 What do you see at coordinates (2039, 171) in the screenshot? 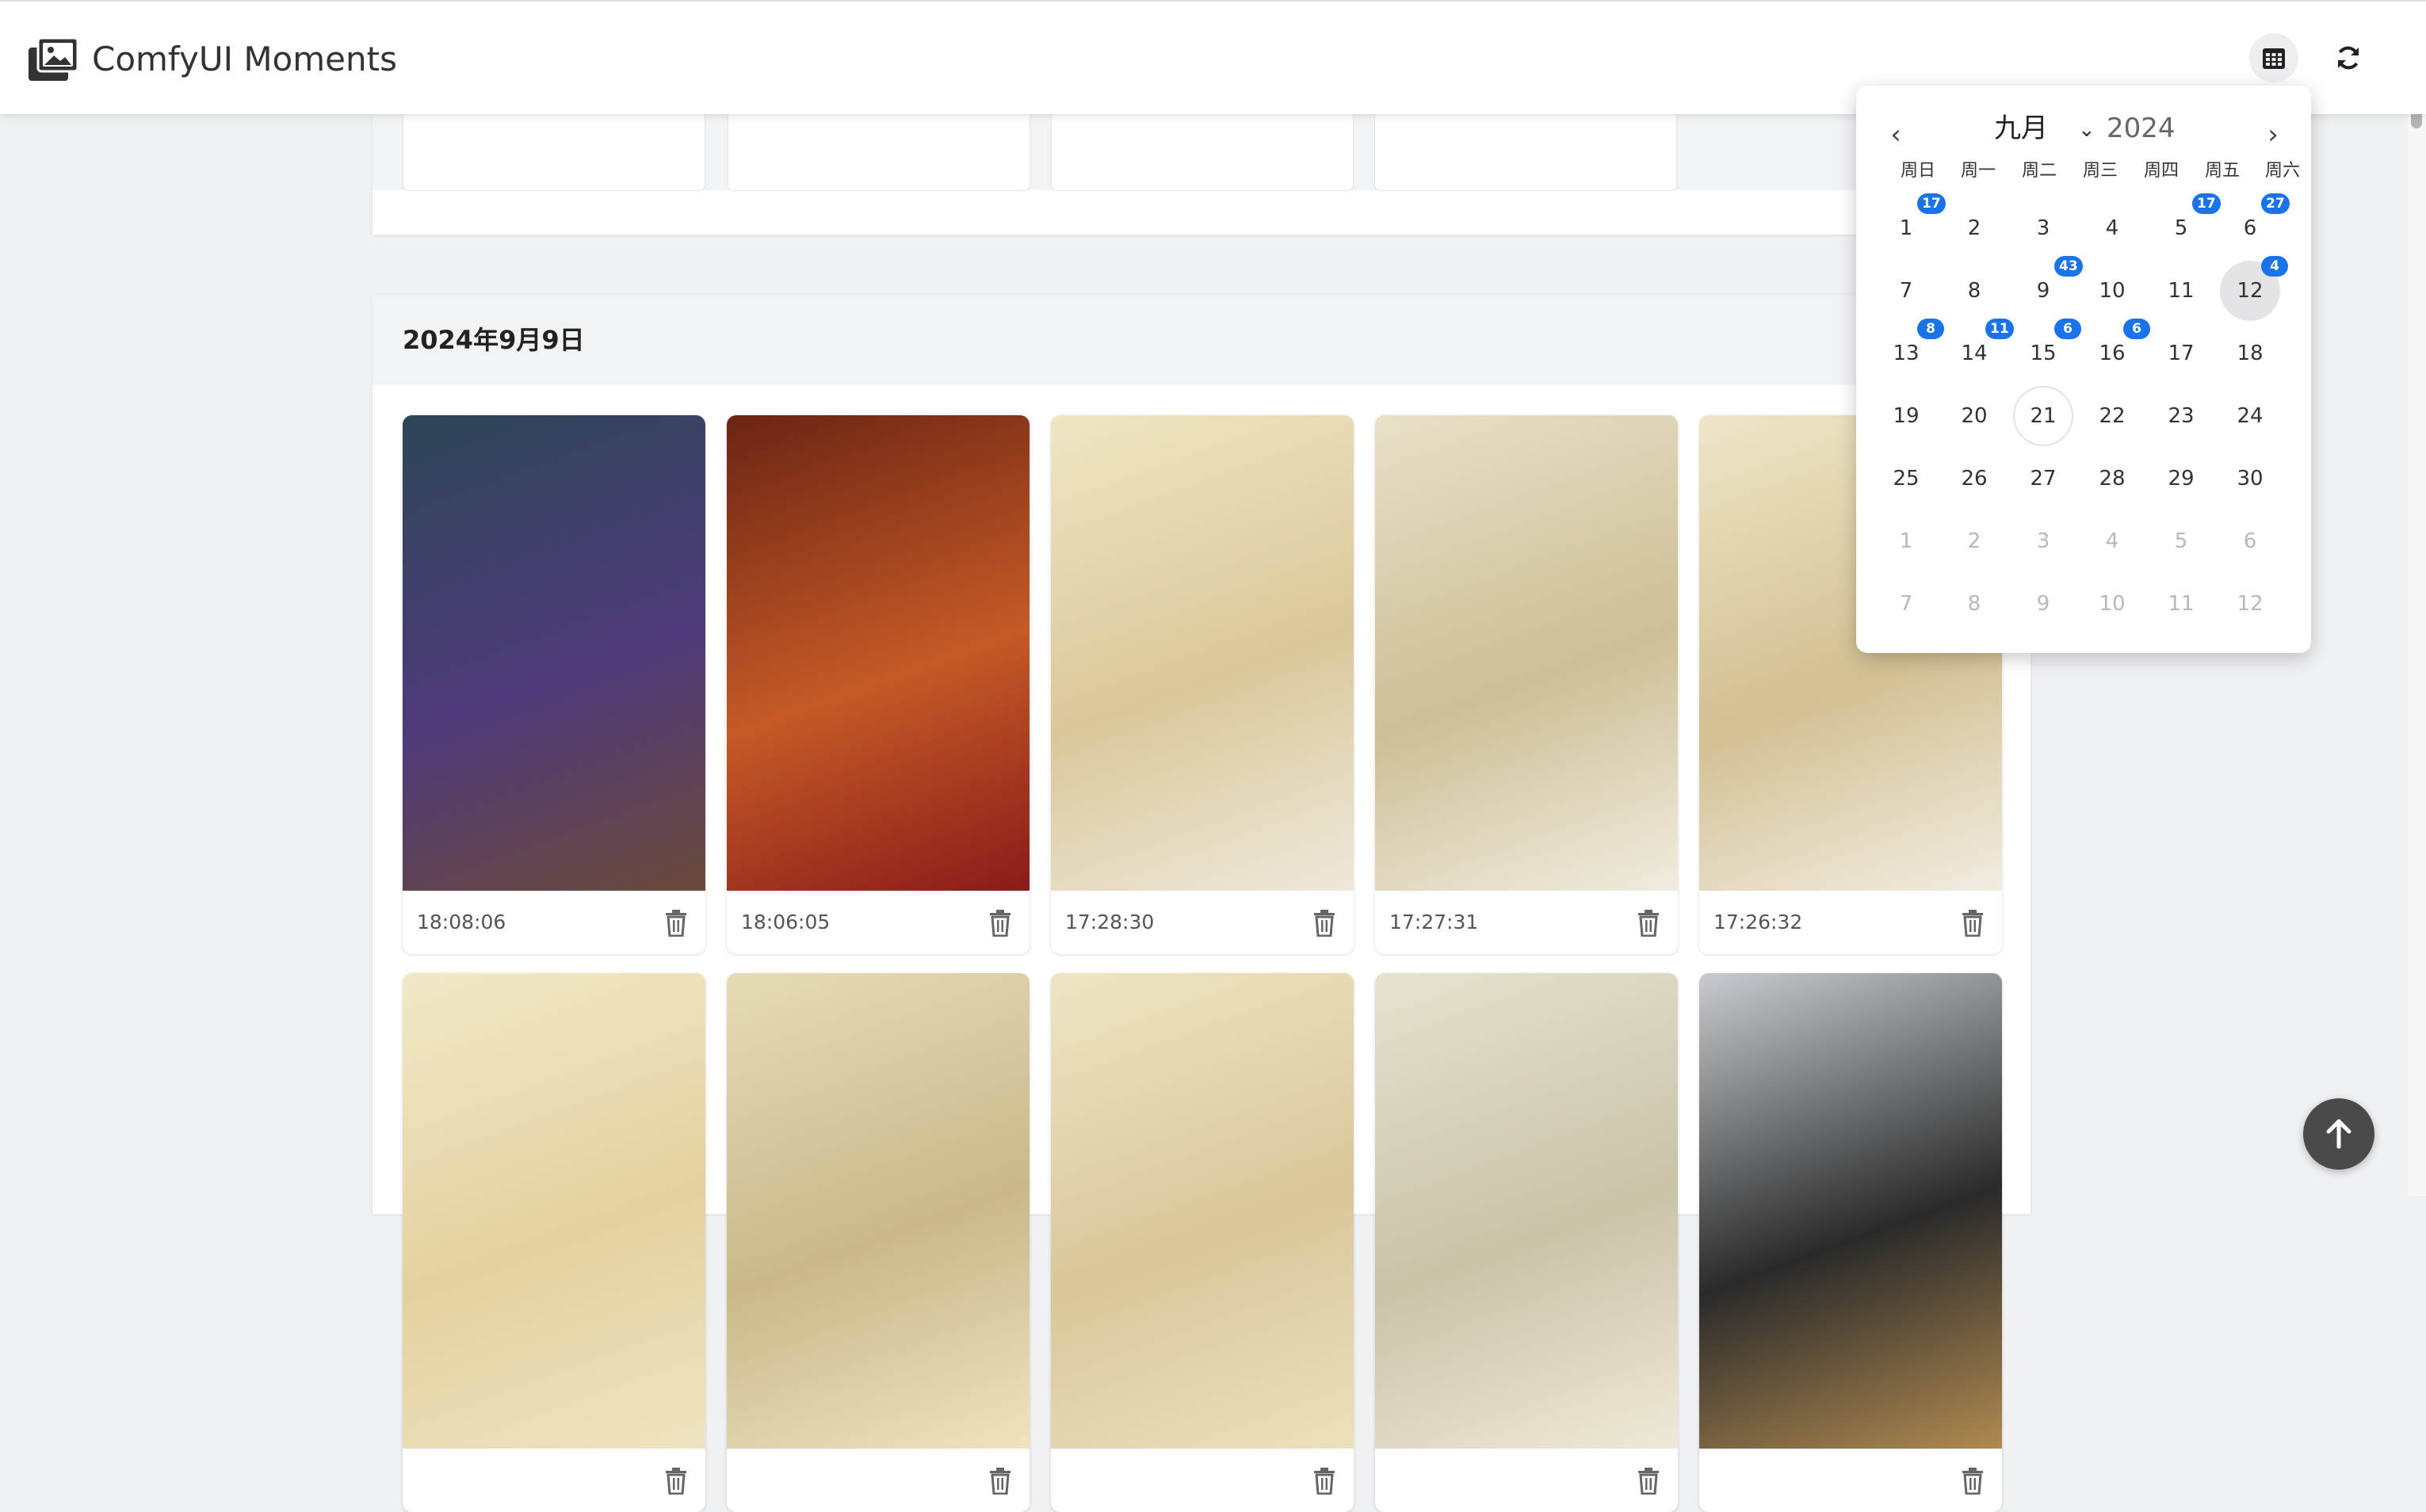
I see `weekday-label: 周二` at bounding box center [2039, 171].